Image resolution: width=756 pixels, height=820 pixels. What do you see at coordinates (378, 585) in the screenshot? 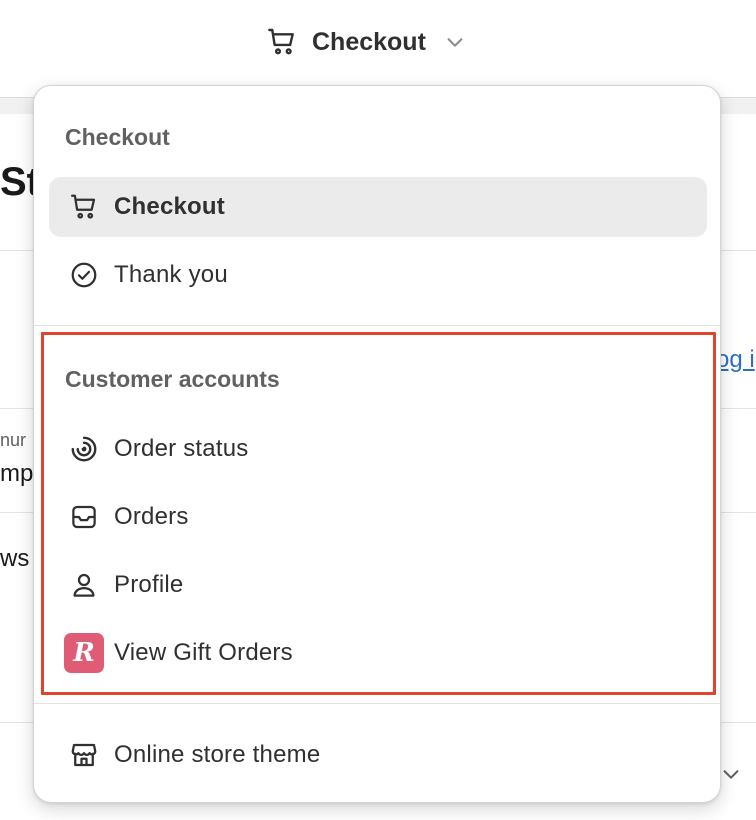
I see `menu-item-profile: Profile` at bounding box center [378, 585].